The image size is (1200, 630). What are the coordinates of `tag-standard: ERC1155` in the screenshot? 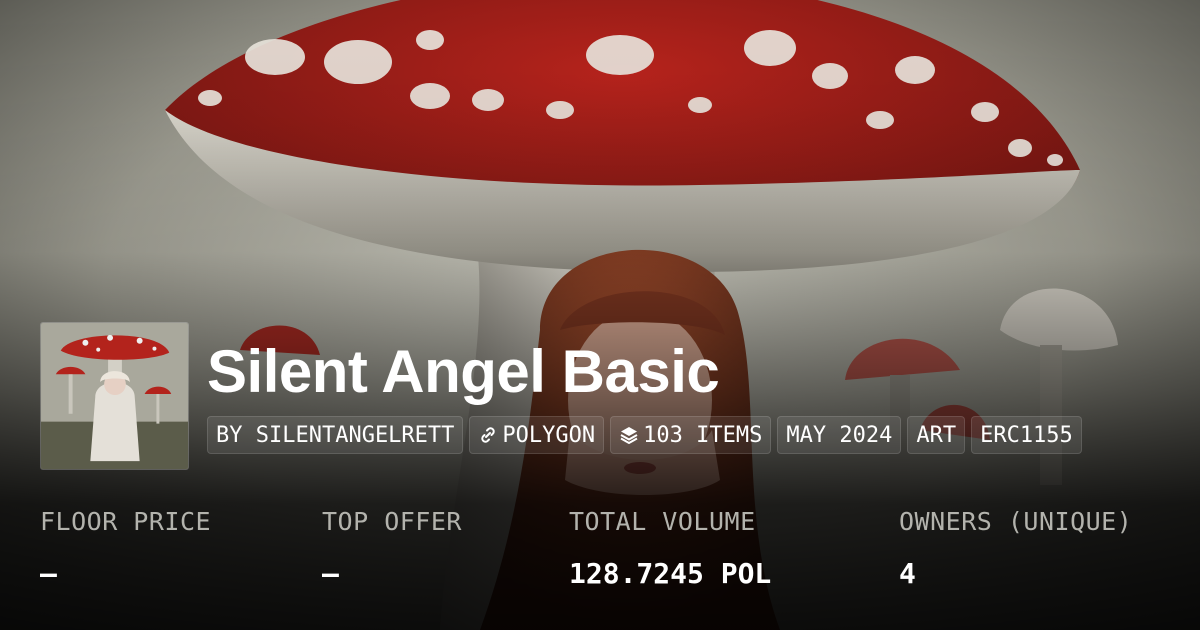 It's located at (1026, 435).